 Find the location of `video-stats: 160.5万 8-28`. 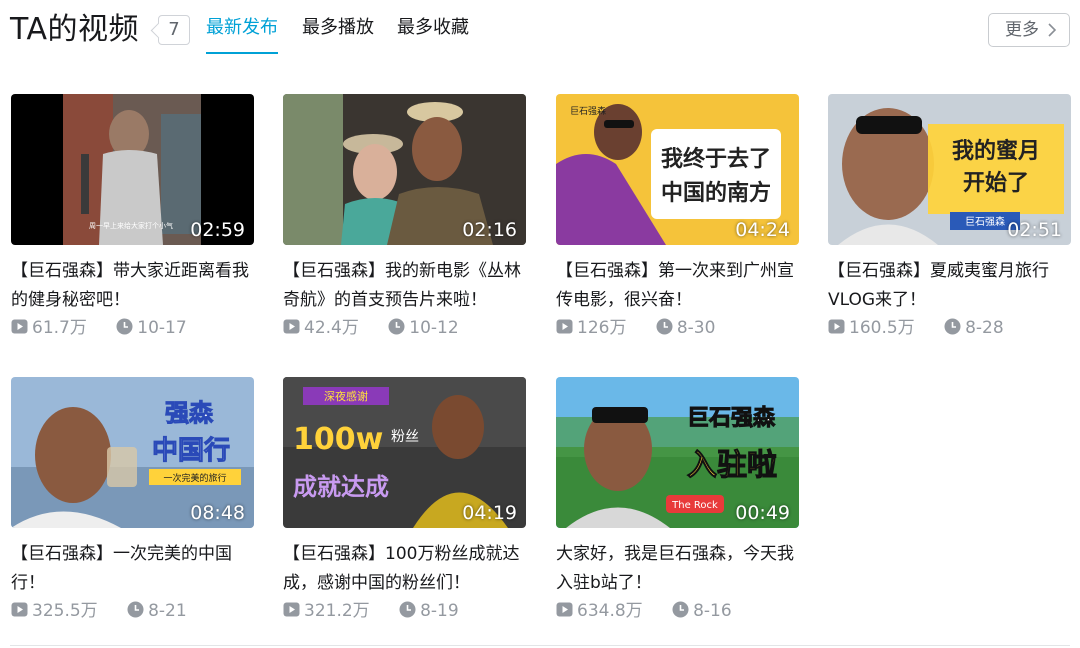

video-stats: 160.5万 8-28 is located at coordinates (949, 328).